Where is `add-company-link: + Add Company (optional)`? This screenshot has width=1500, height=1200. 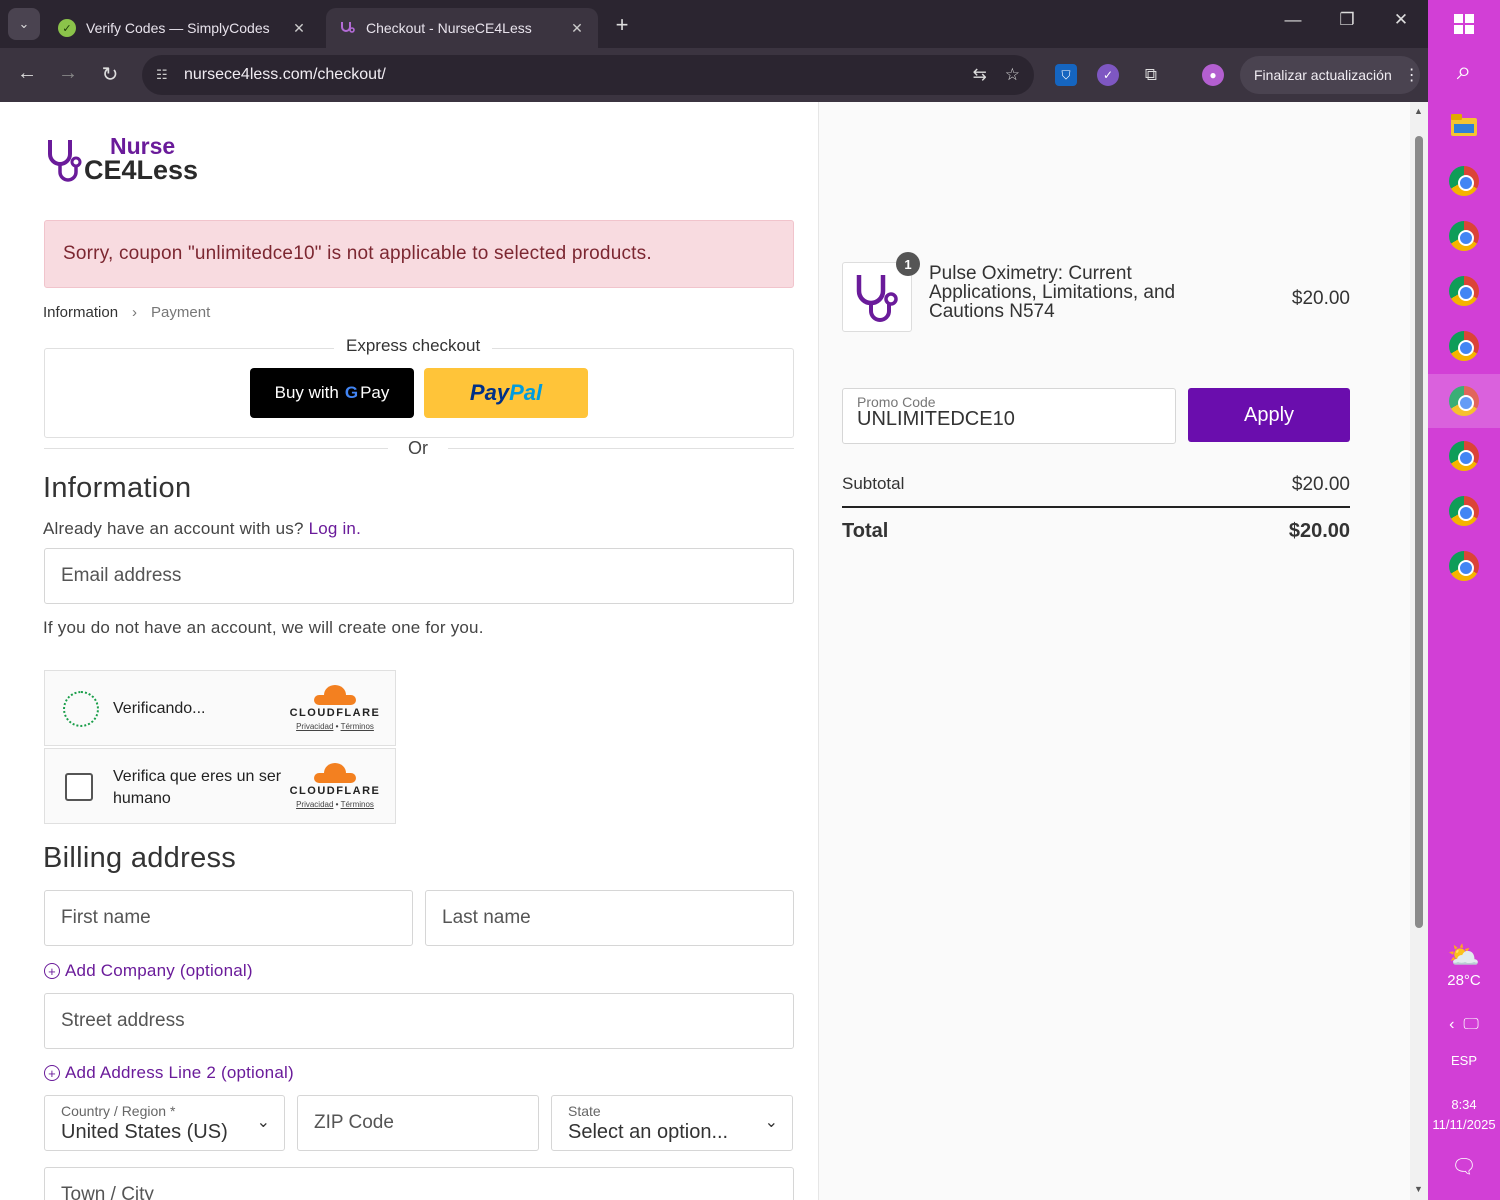 add-company-link: + Add Company (optional) is located at coordinates (148, 971).